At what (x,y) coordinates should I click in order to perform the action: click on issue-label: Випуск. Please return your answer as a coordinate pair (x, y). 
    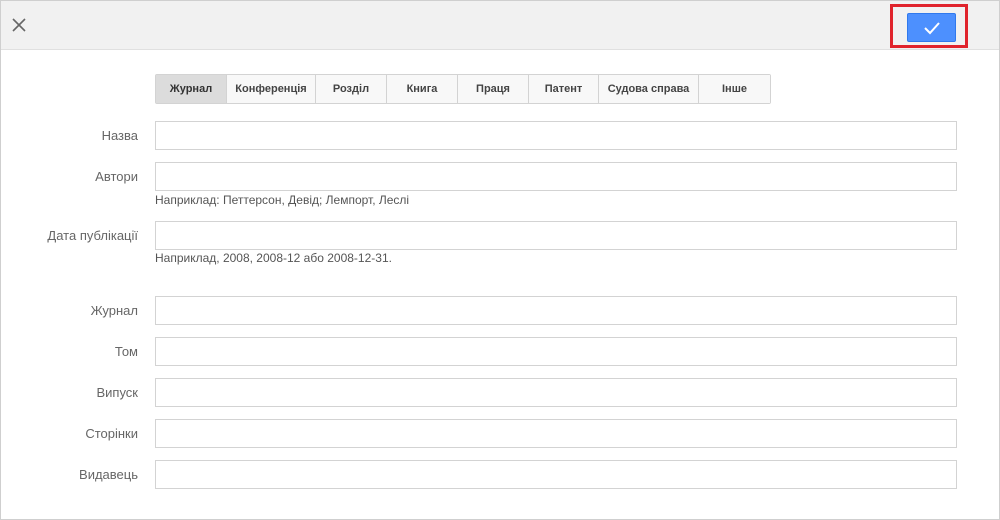
    Looking at the image, I should click on (117, 392).